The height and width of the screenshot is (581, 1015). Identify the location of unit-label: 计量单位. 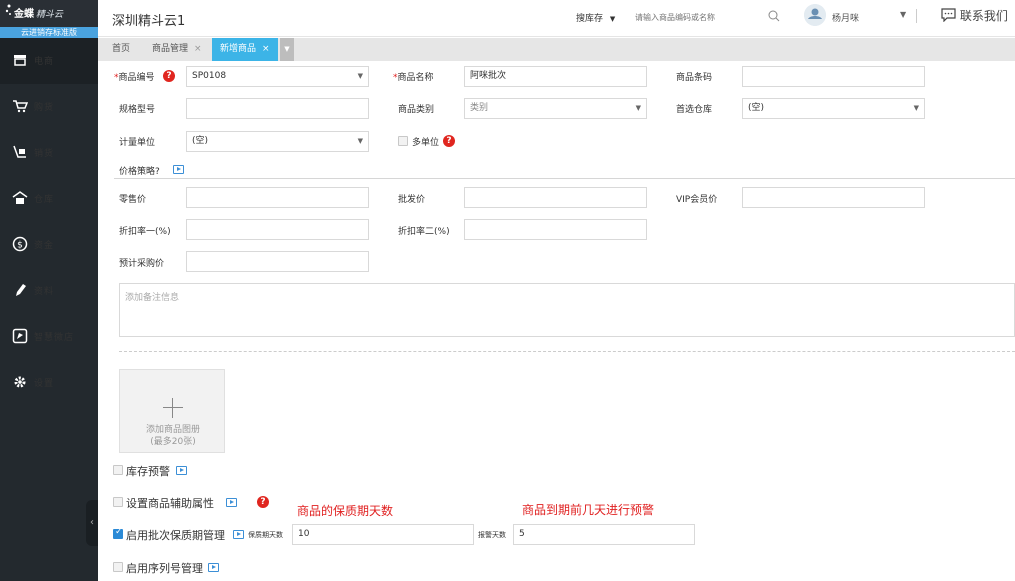
(137, 143).